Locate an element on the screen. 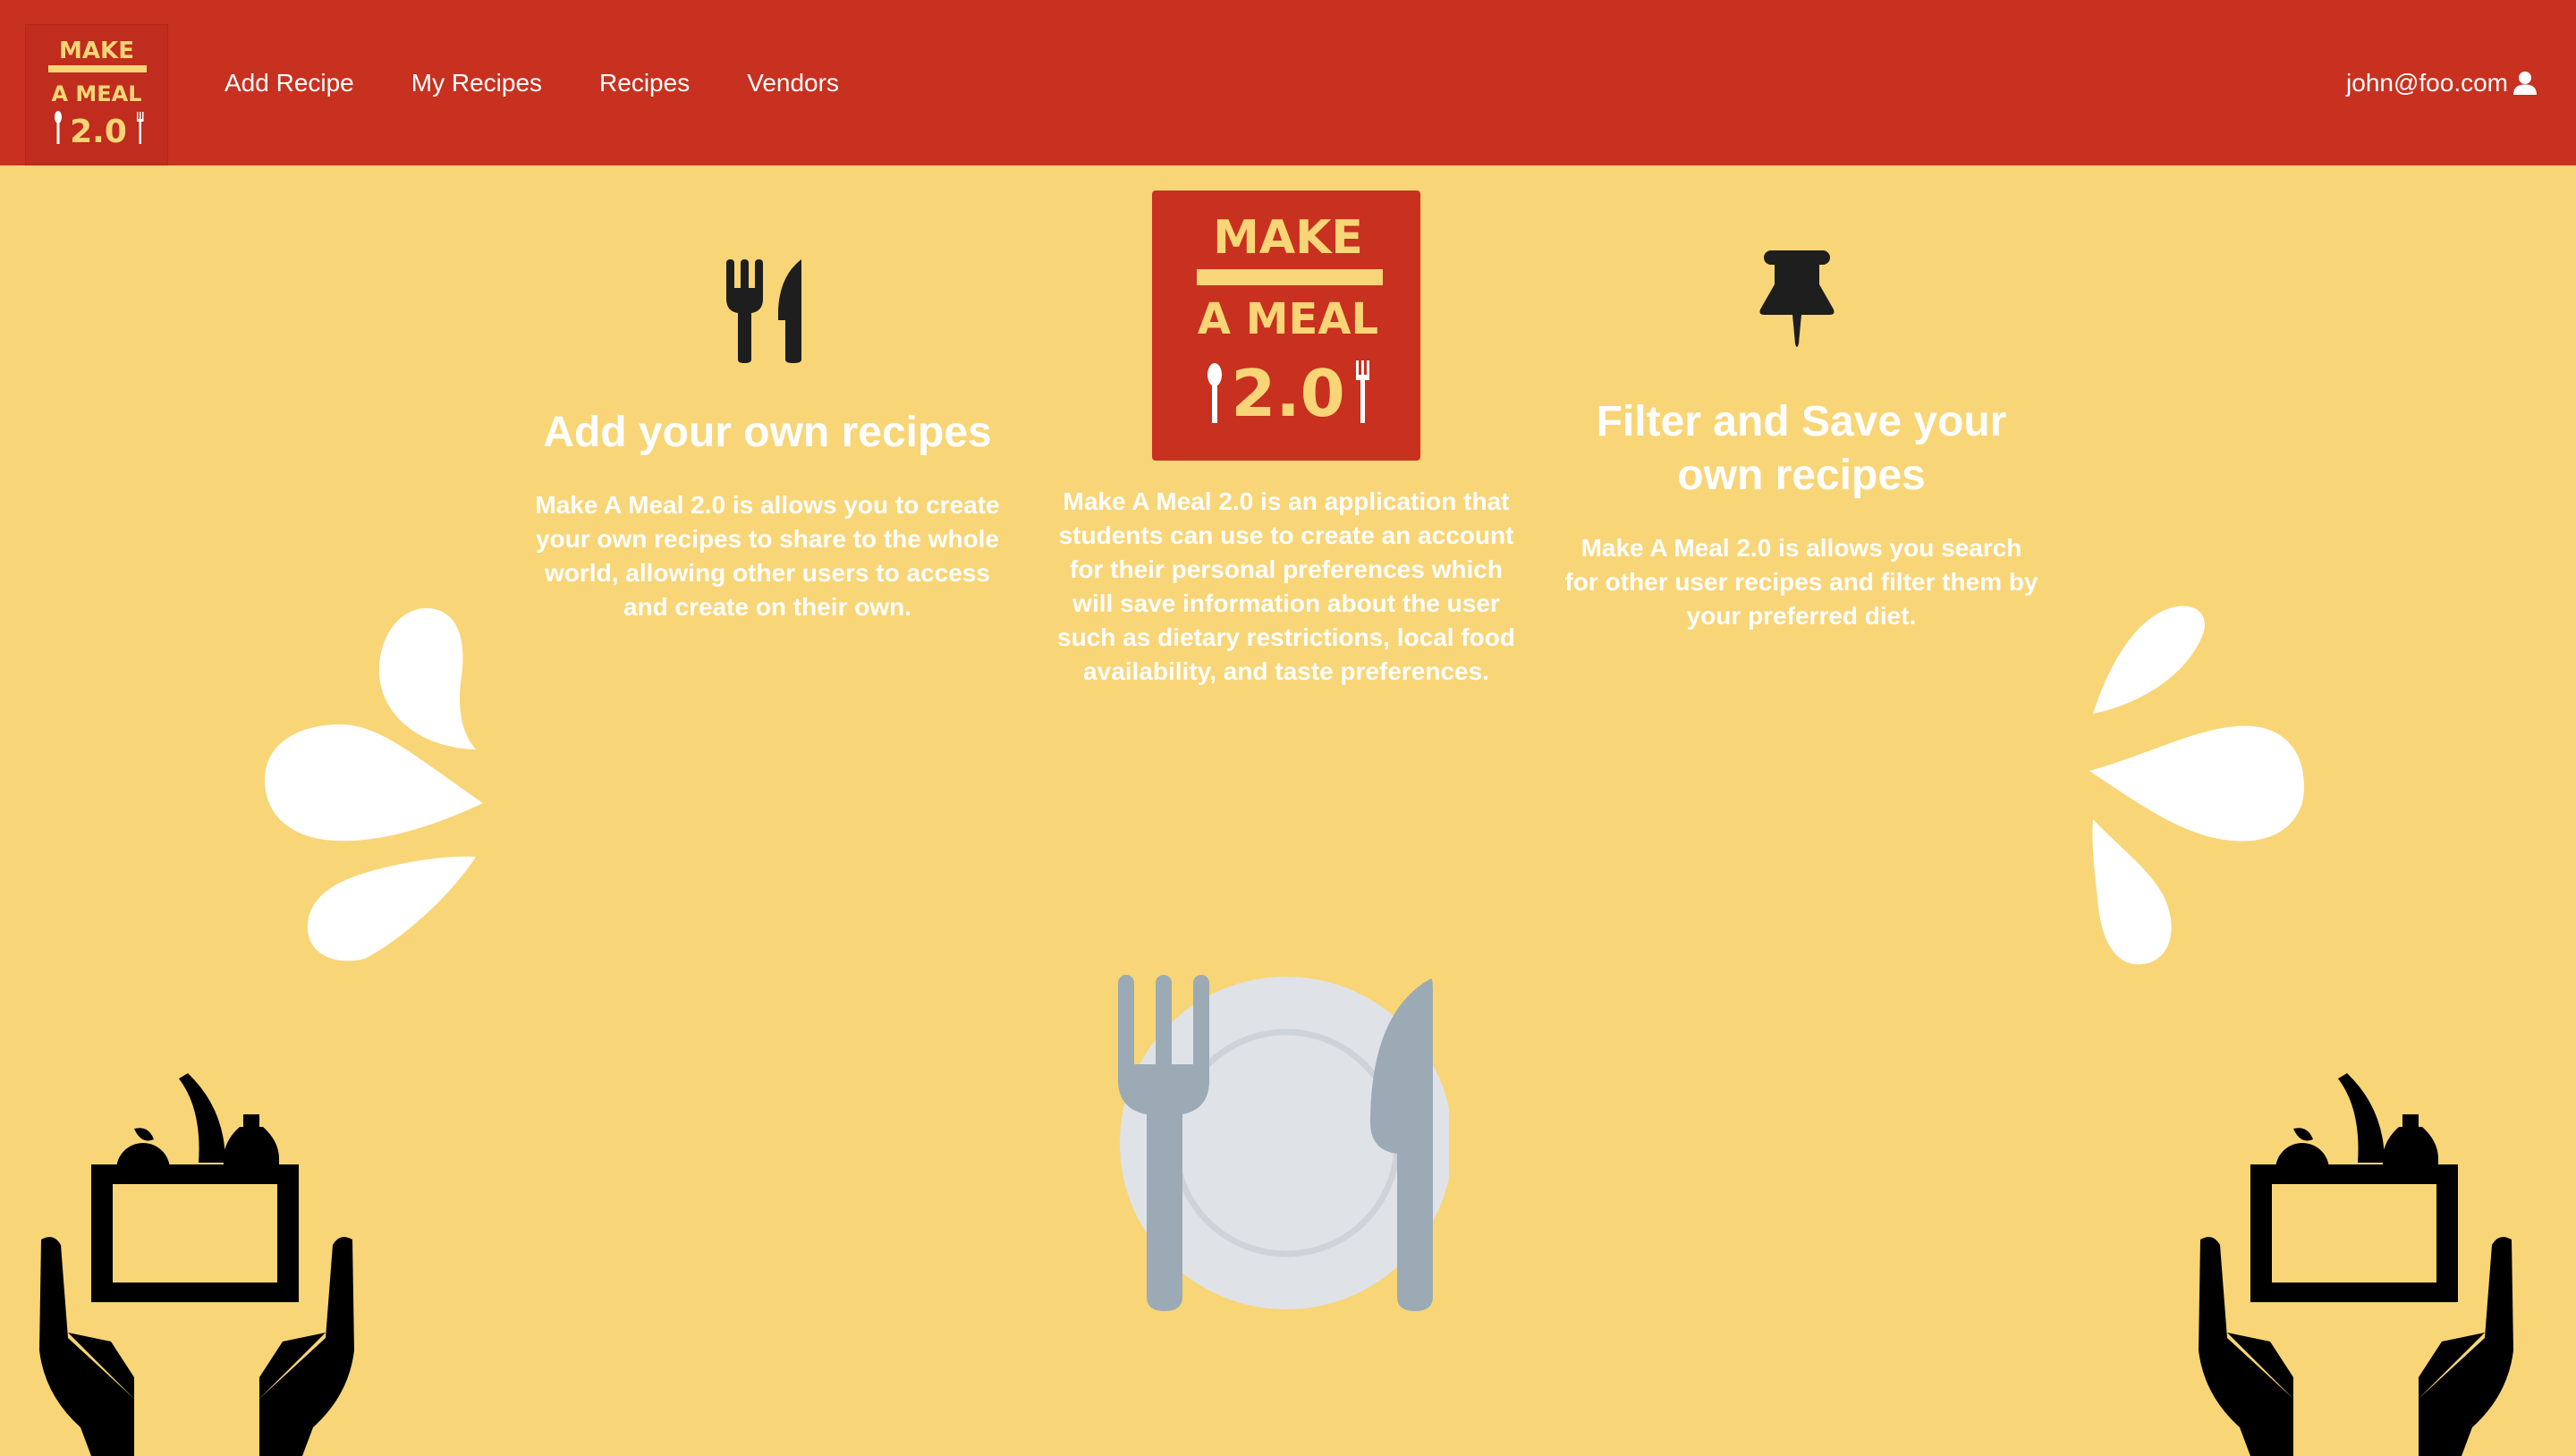 The width and height of the screenshot is (2576, 1456). nav-logo: MAKE A MEAL 2.0 is located at coordinates (96, 94).